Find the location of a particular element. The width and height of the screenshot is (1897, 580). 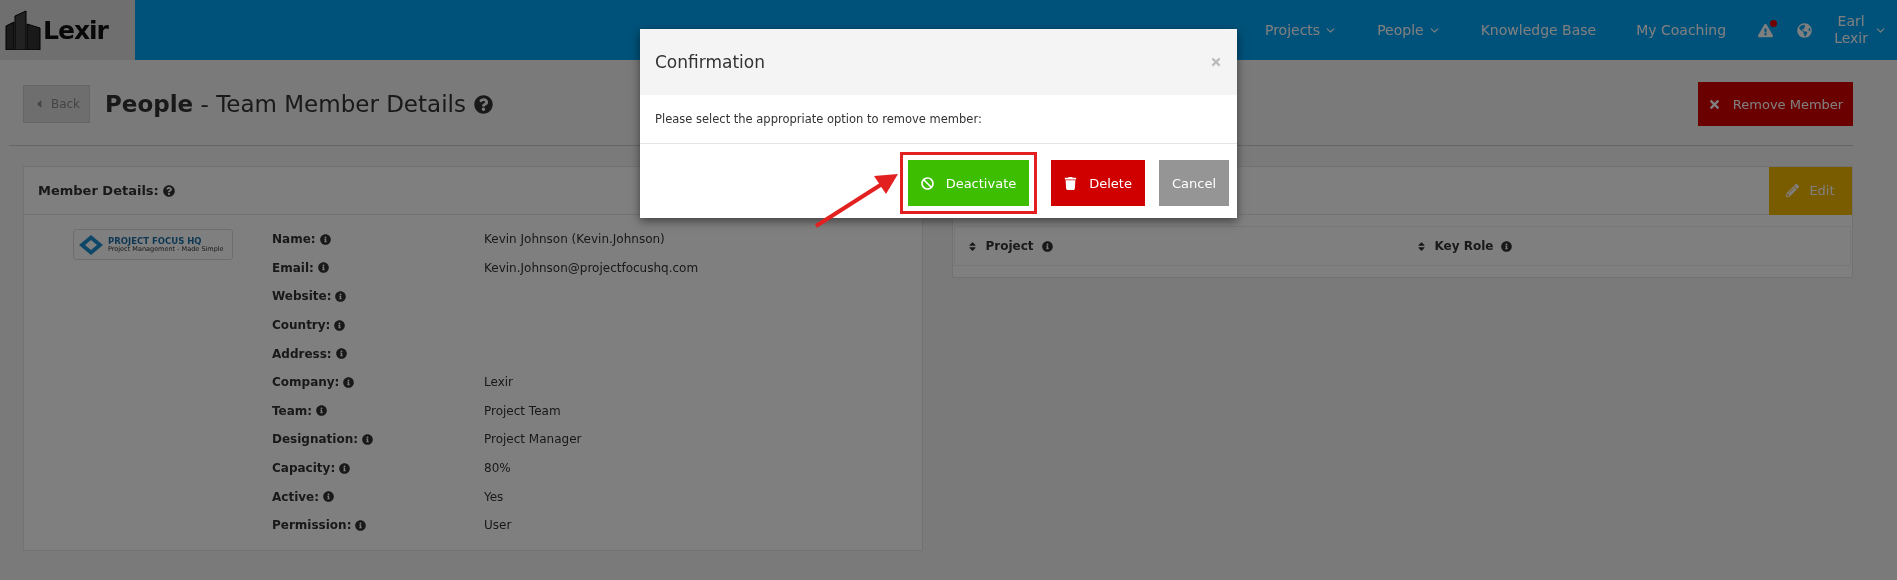

trash-icon is located at coordinates (1071, 183).